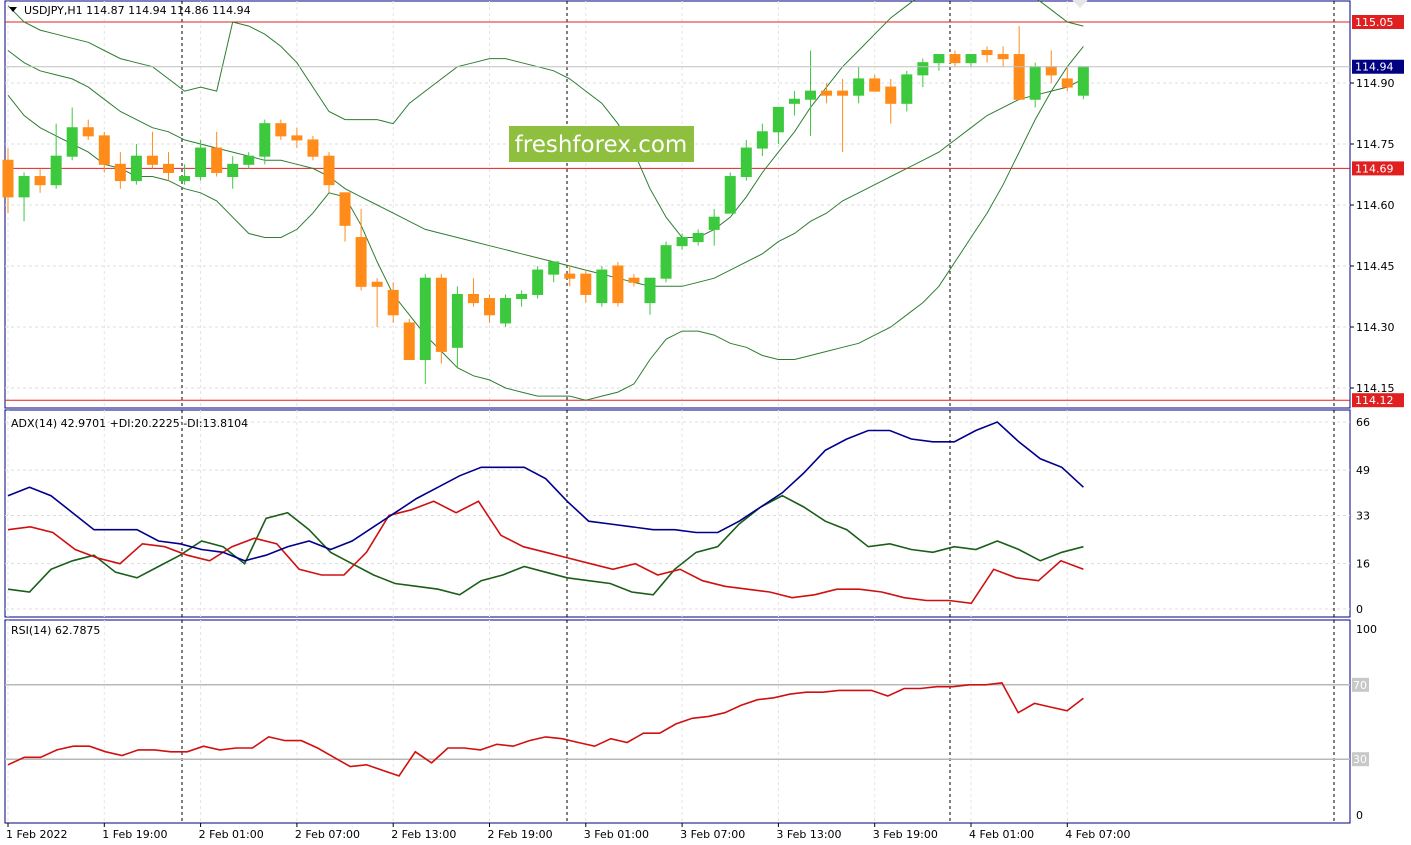 The image size is (1411, 845). I want to click on scroll-marker-icon, so click(1080, 4).